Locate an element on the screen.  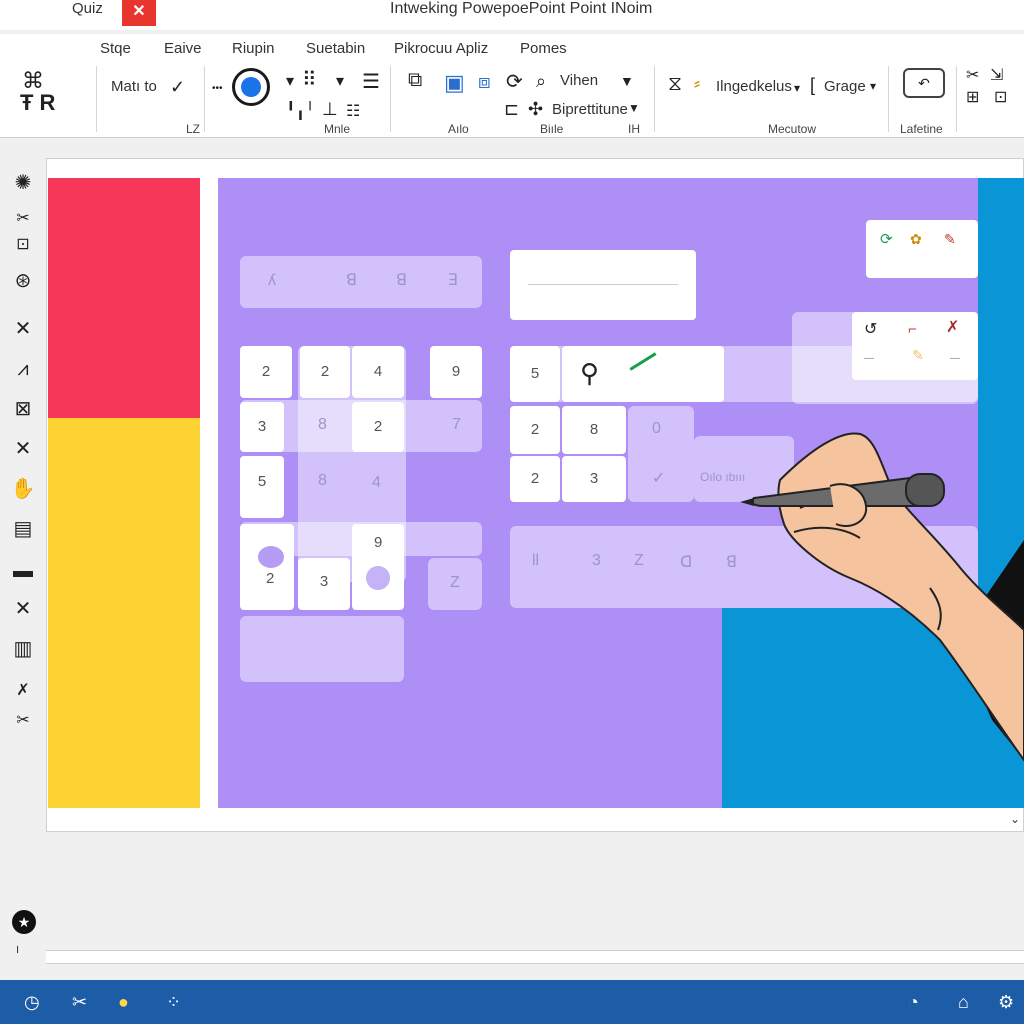
grid-icon: ⁘ is located at coordinates (173, 1002).